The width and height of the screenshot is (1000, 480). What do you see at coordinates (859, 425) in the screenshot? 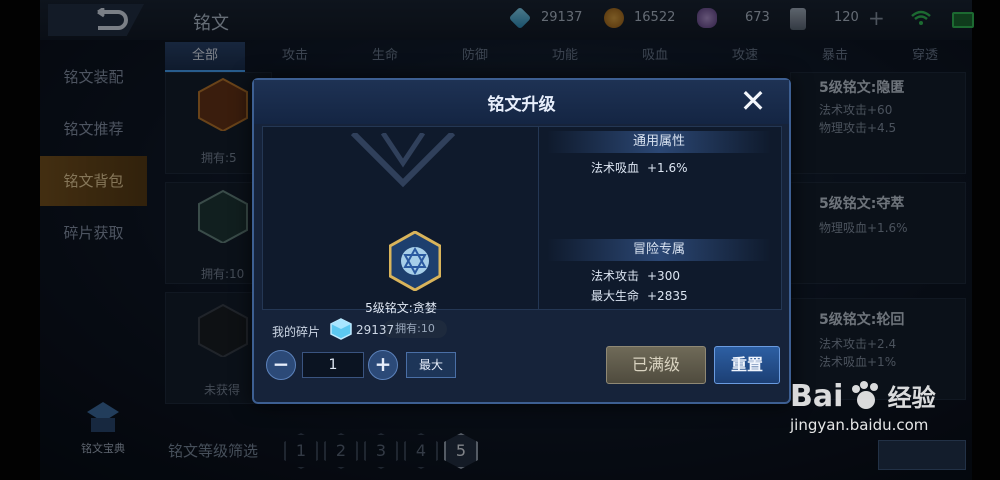
I see `watermark-url: jingyan.baidu.com` at bounding box center [859, 425].